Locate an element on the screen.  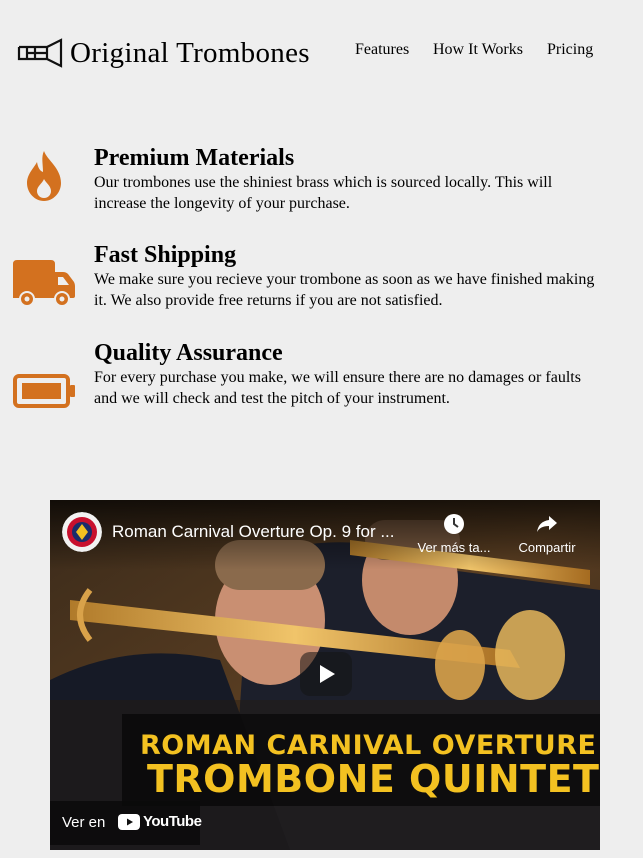
play-icon is located at coordinates (326, 674).